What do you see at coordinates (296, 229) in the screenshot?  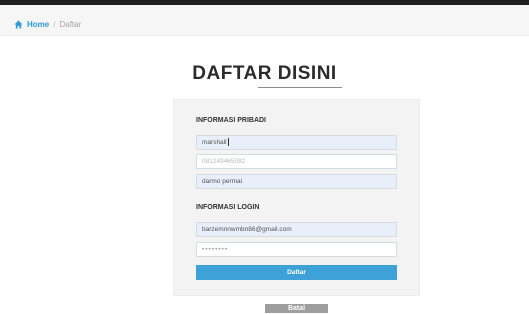 I see `email-field: barzemnnwmbn86@gmail.com` at bounding box center [296, 229].